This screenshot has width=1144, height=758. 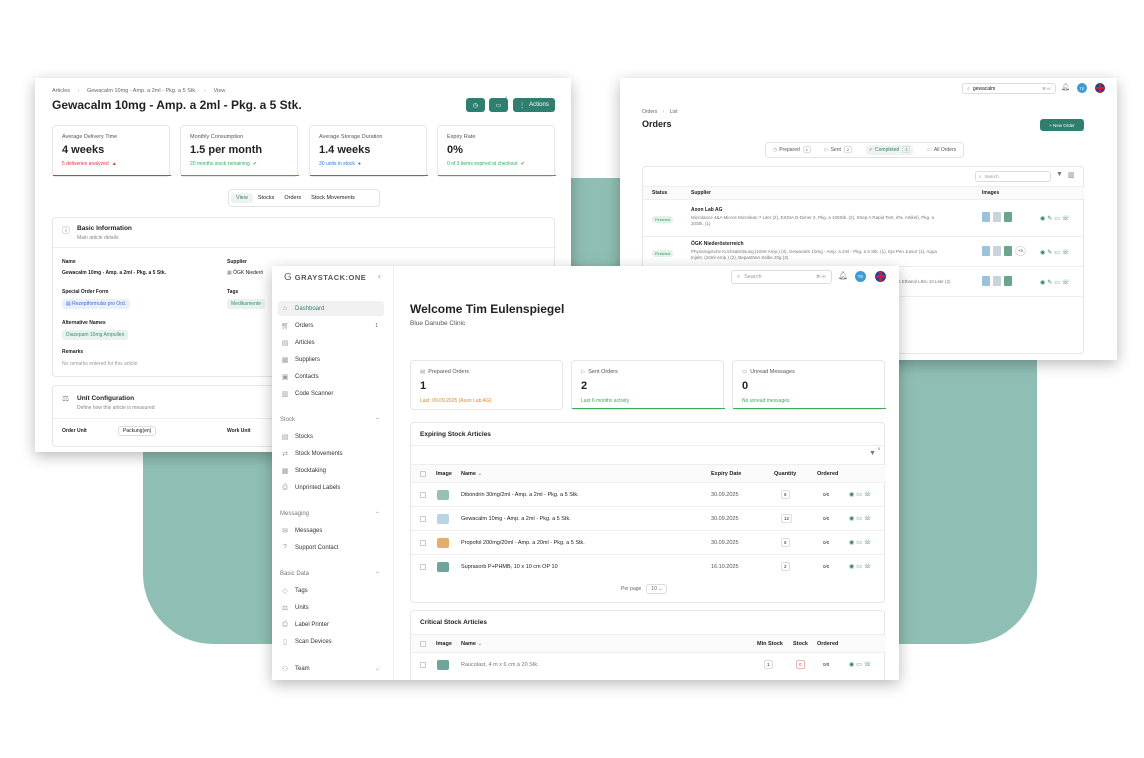 I want to click on tab-count: 2, so click(x=848, y=149).